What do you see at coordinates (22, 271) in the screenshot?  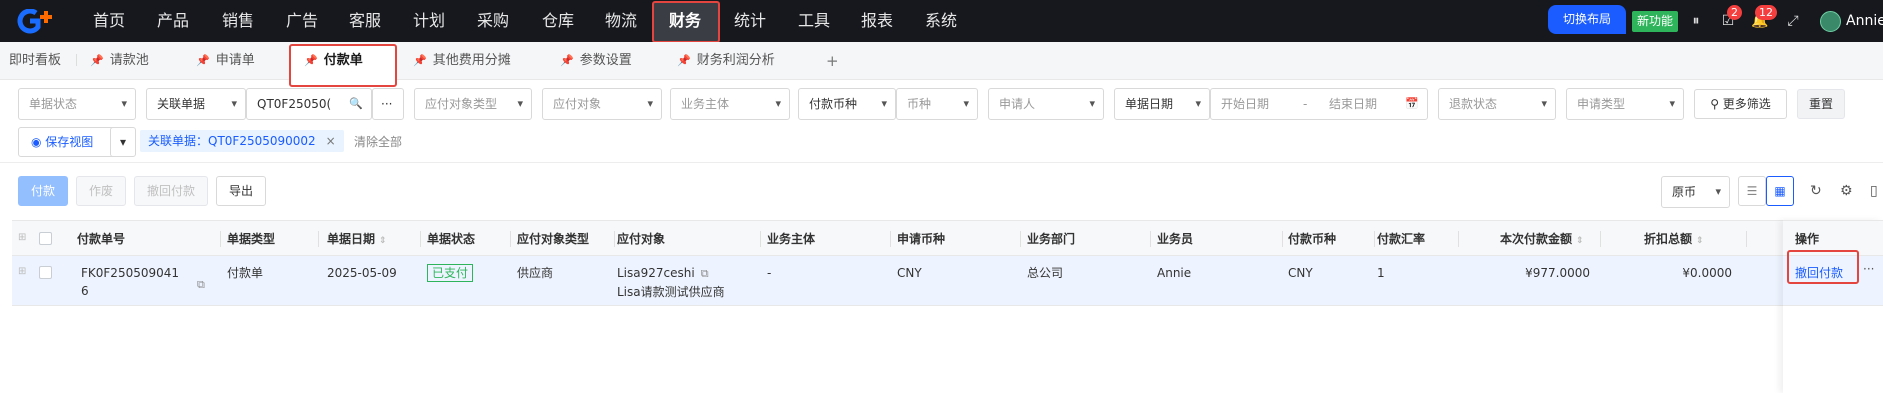 I see `expand-row-icon: ⊞` at bounding box center [22, 271].